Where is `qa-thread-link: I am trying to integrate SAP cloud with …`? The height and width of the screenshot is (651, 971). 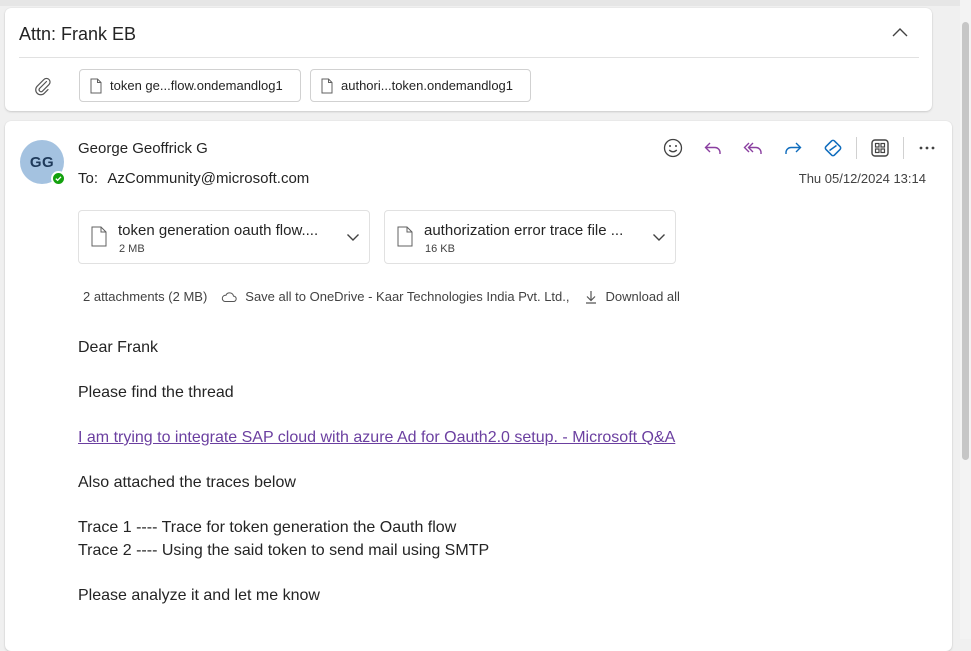
qa-thread-link: I am trying to integrate SAP cloud with … is located at coordinates (376, 437).